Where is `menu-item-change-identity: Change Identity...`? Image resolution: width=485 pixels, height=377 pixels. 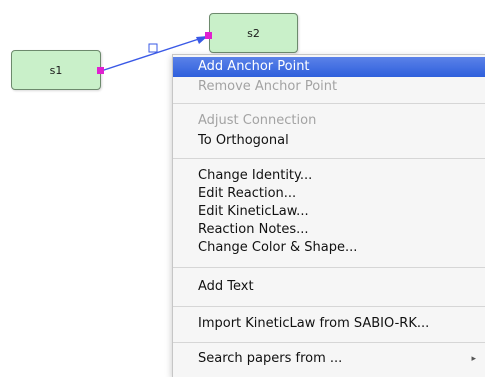 menu-item-change-identity: Change Identity... is located at coordinates (329, 176).